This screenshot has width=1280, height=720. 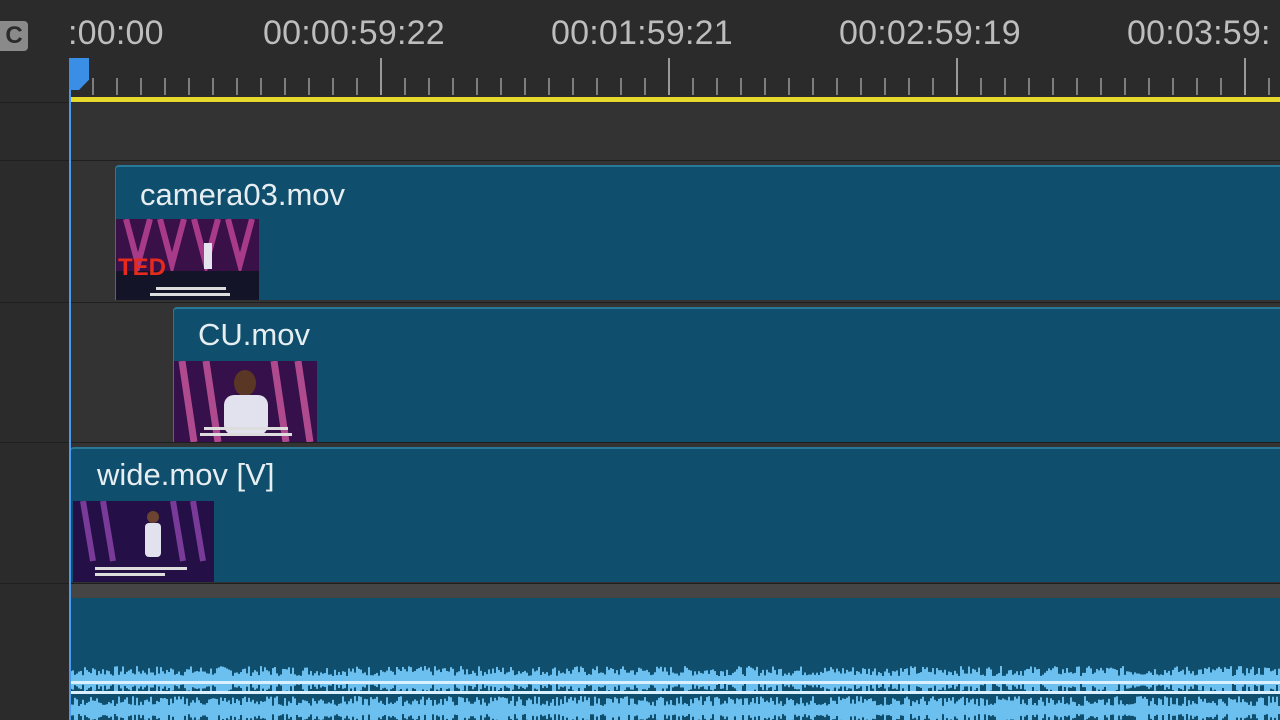 What do you see at coordinates (117, 33) in the screenshot?
I see `ruler-timecode-0: :00:00` at bounding box center [117, 33].